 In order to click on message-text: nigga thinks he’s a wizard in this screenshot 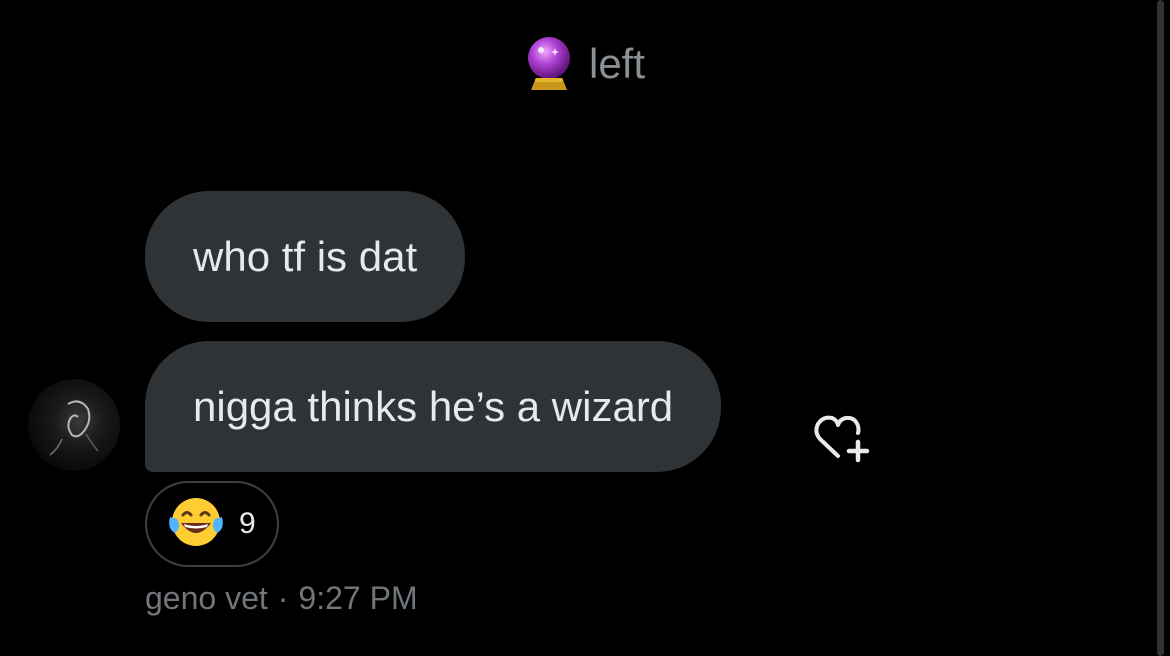, I will do `click(433, 406)`.